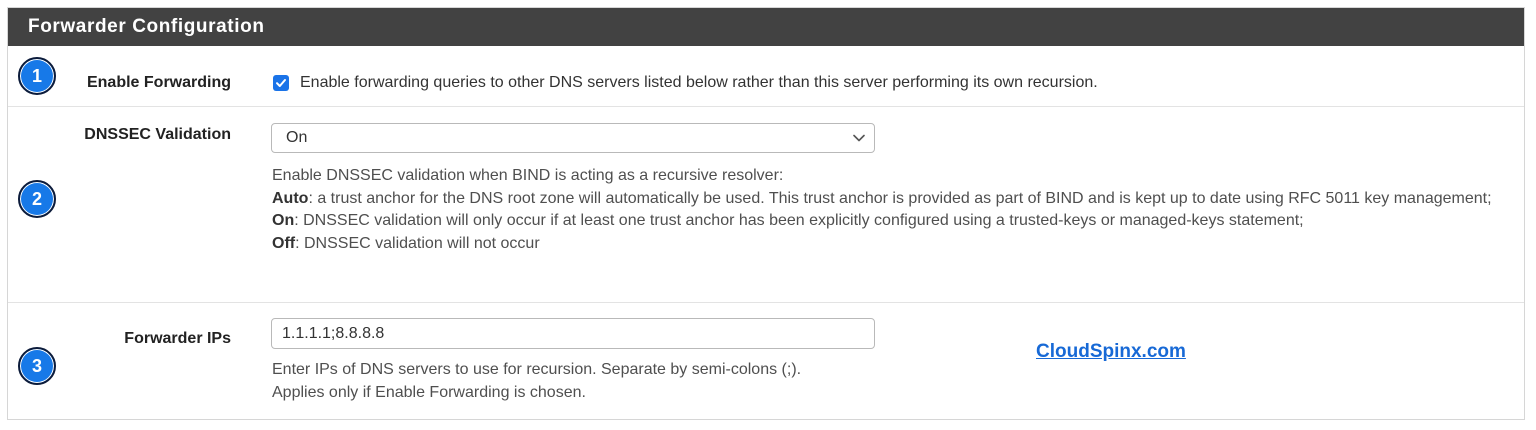 The width and height of the screenshot is (1536, 430). Describe the element at coordinates (887, 244) in the screenshot. I see `dnssec-help-off: Off: DNSSEC validation will not occur` at that location.